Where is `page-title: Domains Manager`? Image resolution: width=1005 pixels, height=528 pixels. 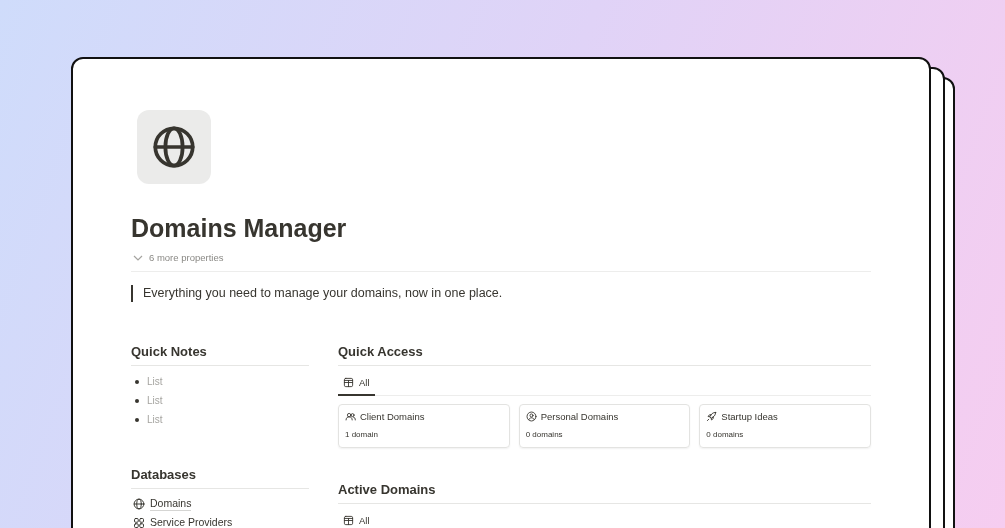
page-title: Domains Manager is located at coordinates (239, 228).